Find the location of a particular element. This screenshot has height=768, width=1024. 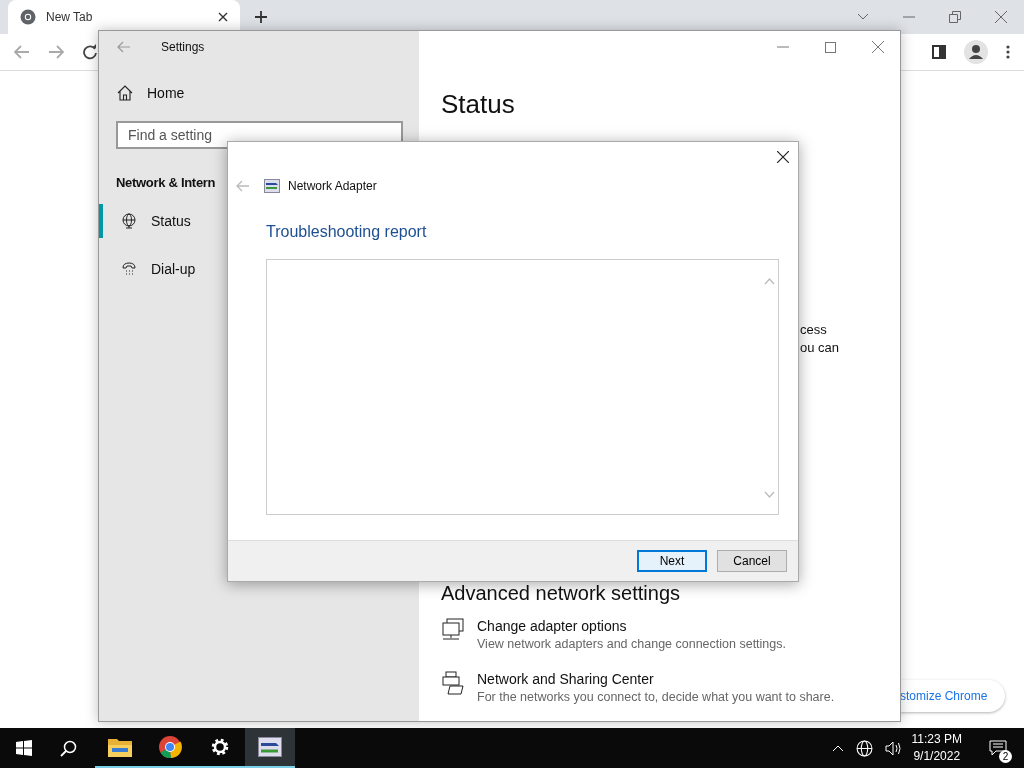

link-description: View network adapters and change connection settings. is located at coordinates (631, 644).